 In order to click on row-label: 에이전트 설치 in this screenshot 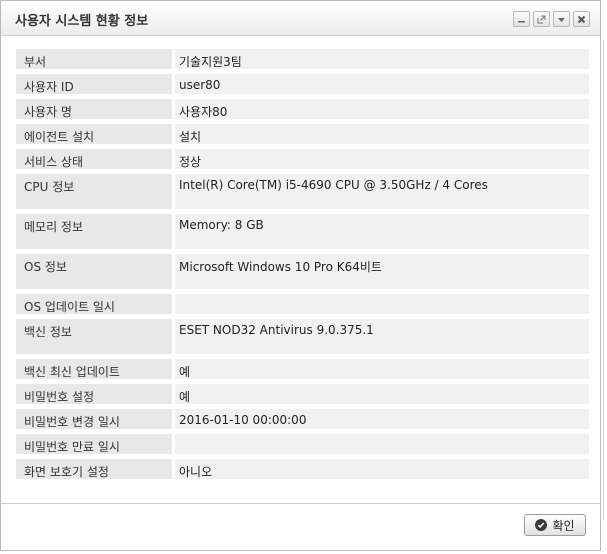, I will do `click(94, 134)`.